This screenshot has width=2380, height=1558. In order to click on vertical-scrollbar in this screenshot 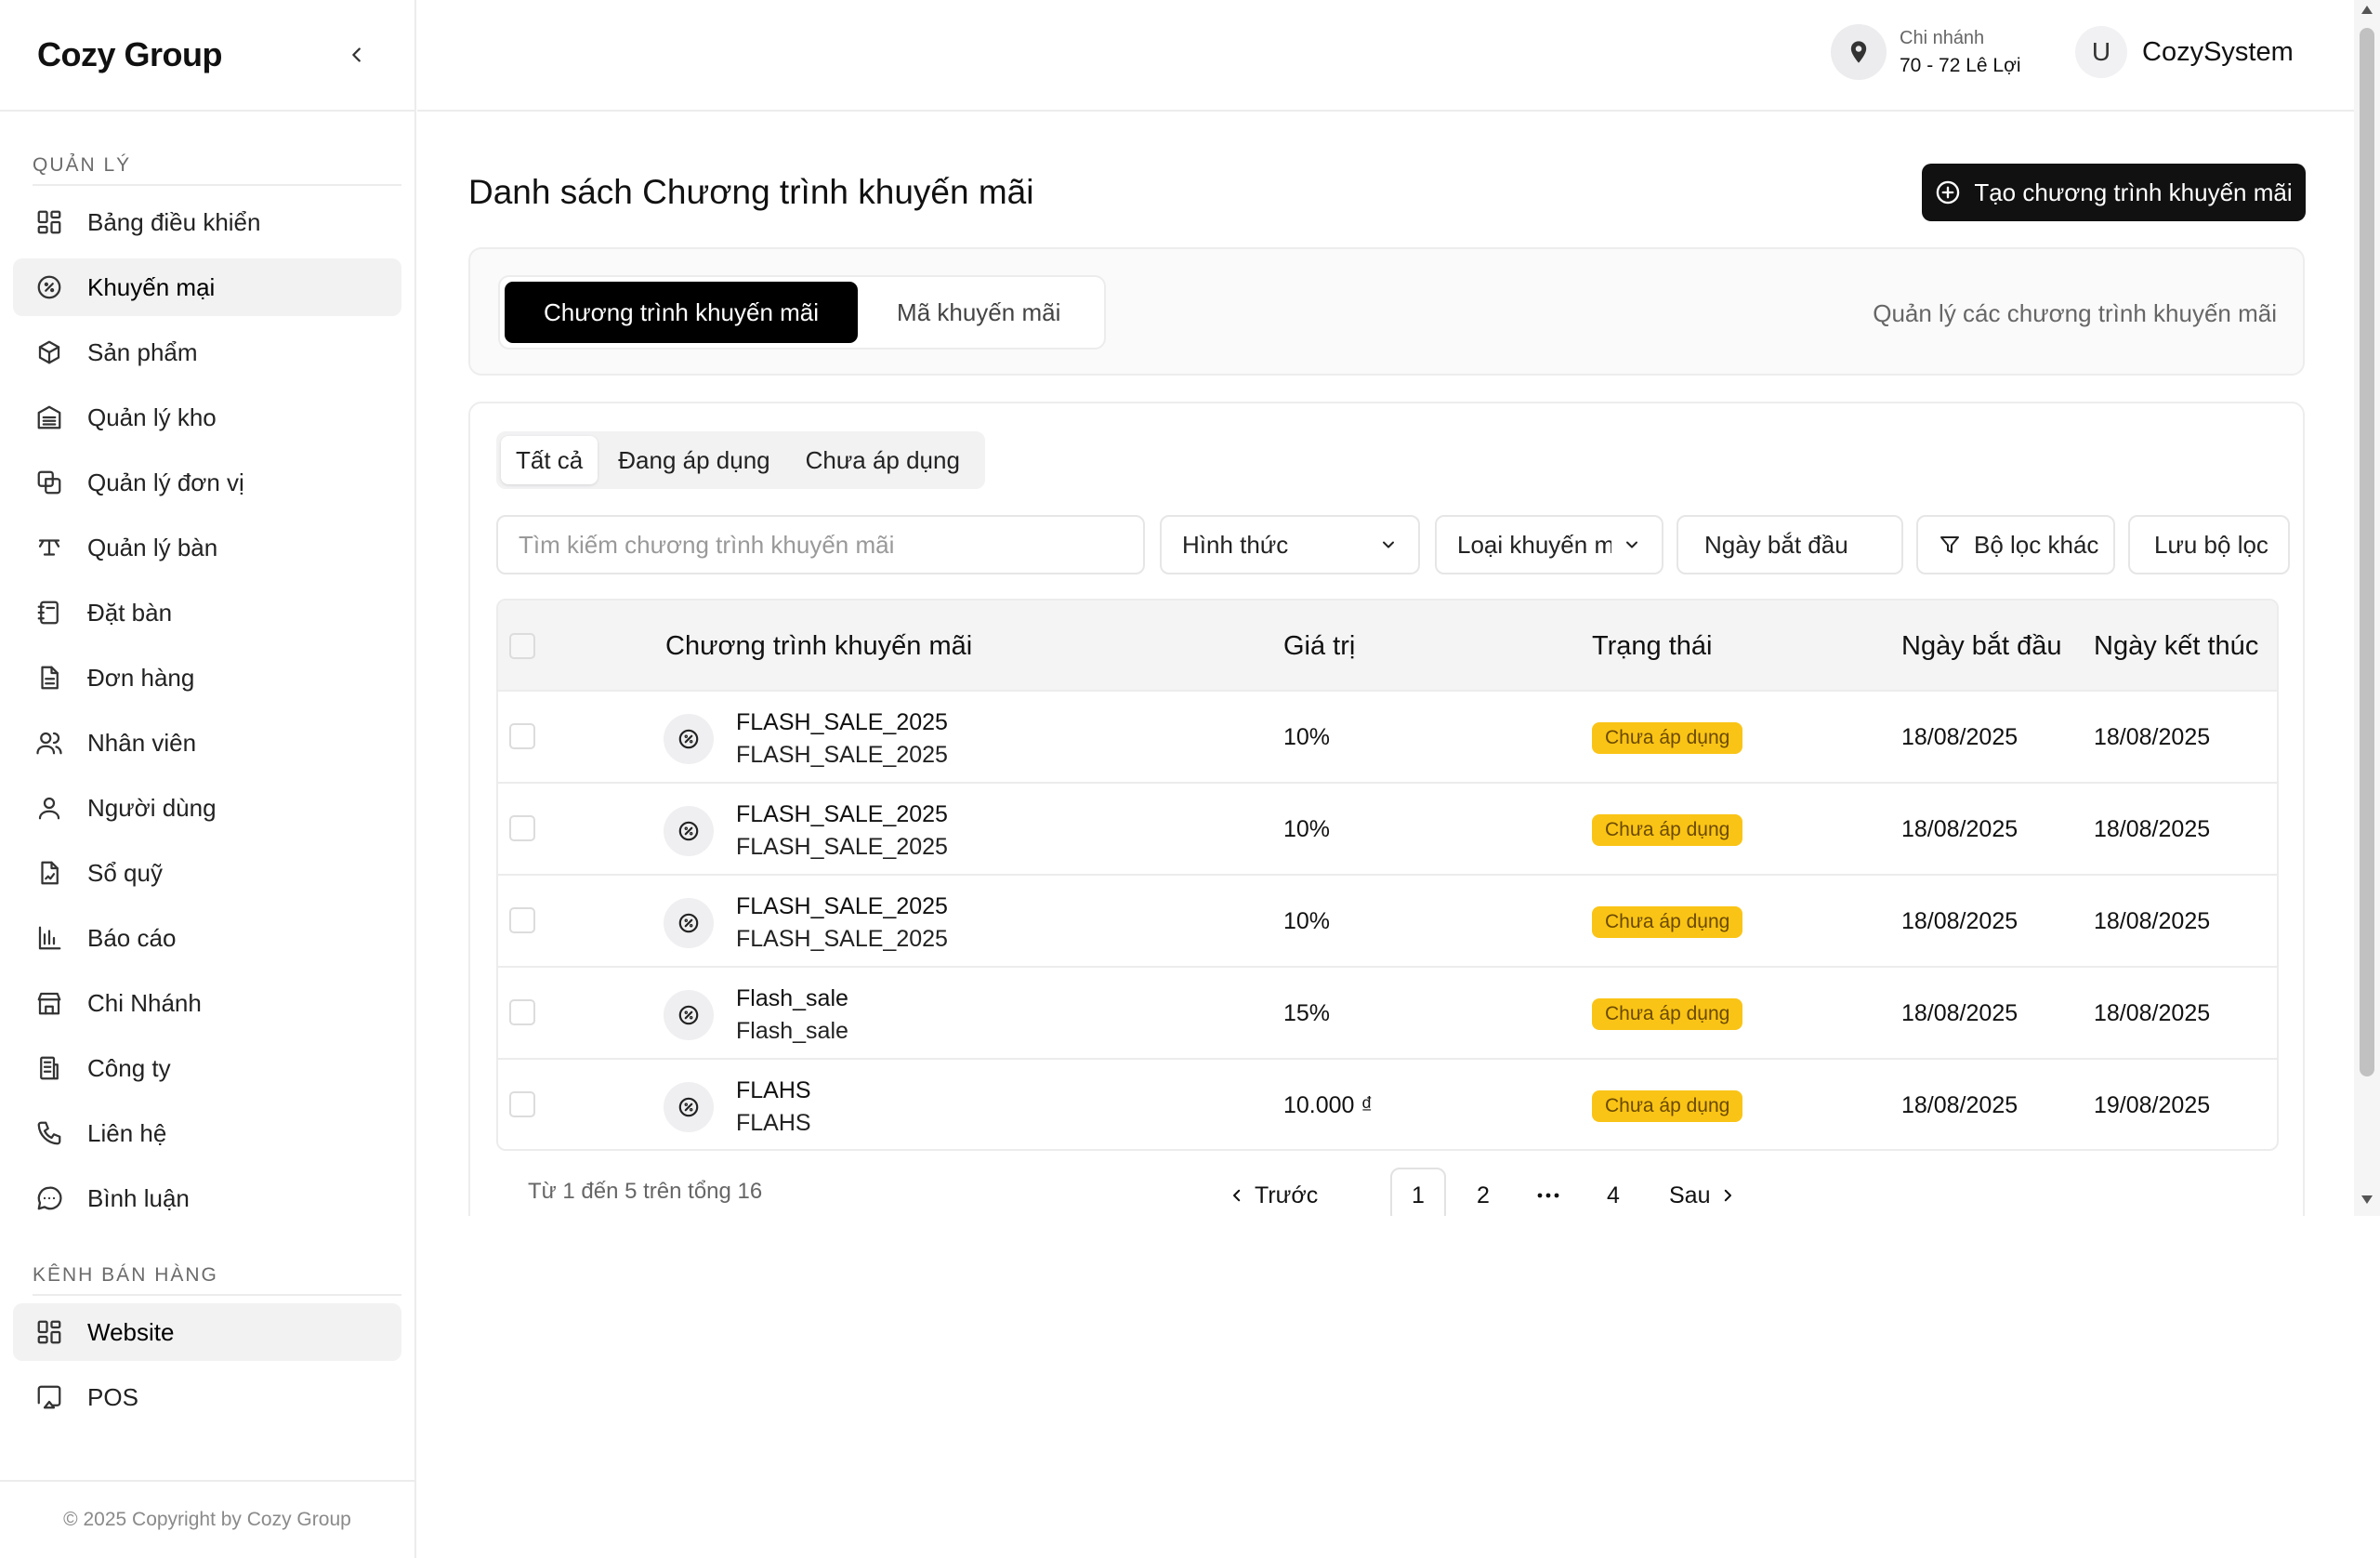, I will do `click(2367, 608)`.